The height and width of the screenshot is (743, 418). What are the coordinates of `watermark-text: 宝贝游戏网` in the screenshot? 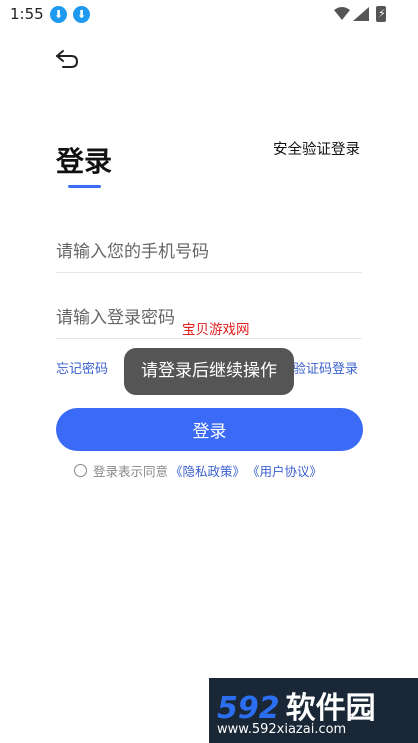 It's located at (216, 330).